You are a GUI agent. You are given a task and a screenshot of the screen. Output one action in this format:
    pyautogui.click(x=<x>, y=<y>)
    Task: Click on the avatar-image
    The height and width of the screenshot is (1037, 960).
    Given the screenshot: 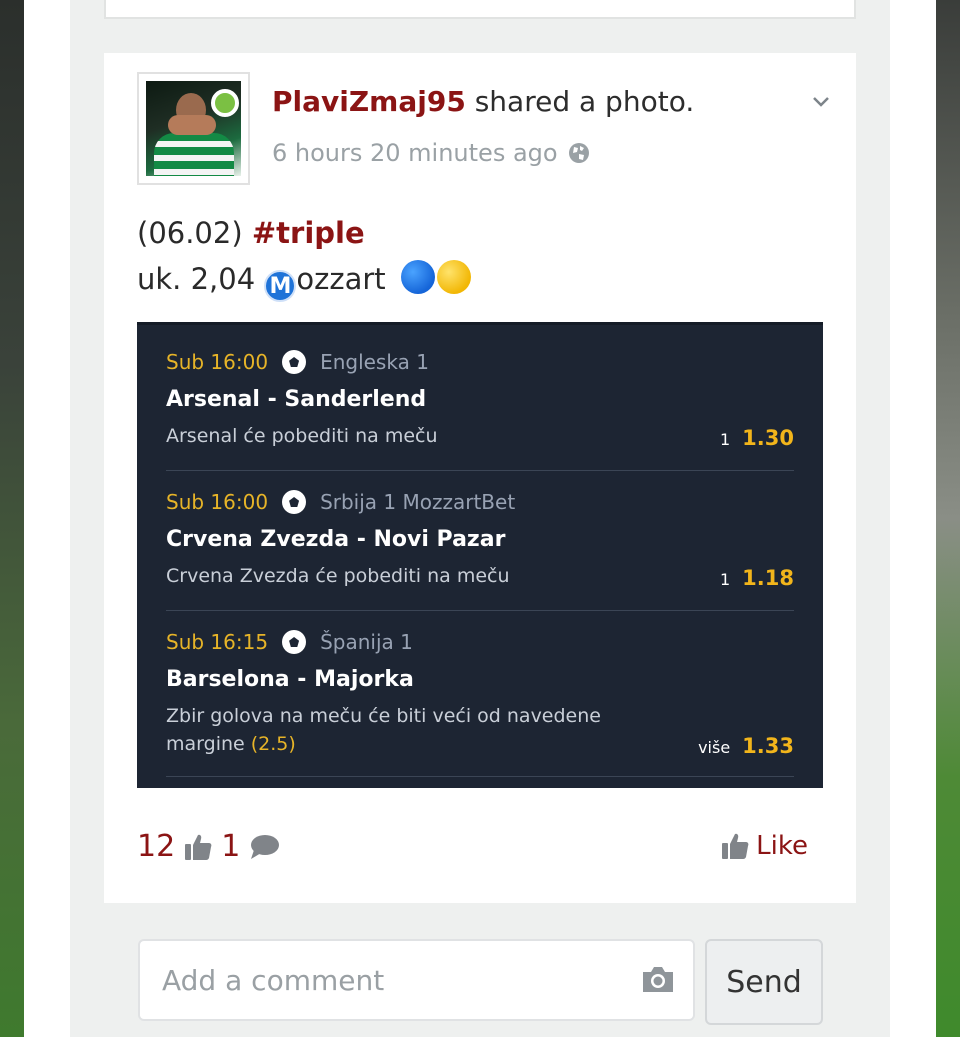 What is the action you would take?
    pyautogui.click(x=193, y=128)
    